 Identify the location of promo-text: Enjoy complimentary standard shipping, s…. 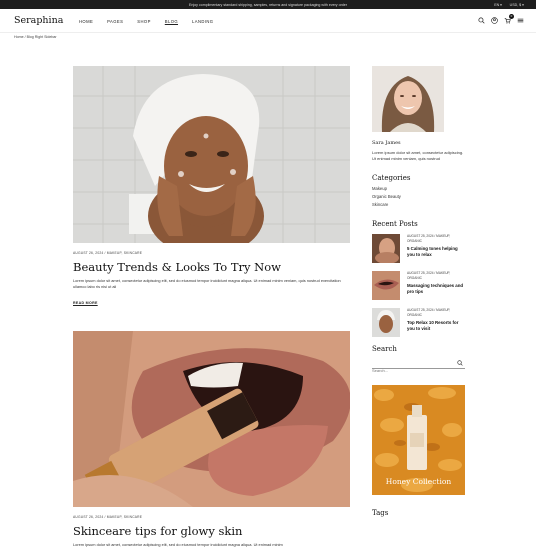
(267, 4).